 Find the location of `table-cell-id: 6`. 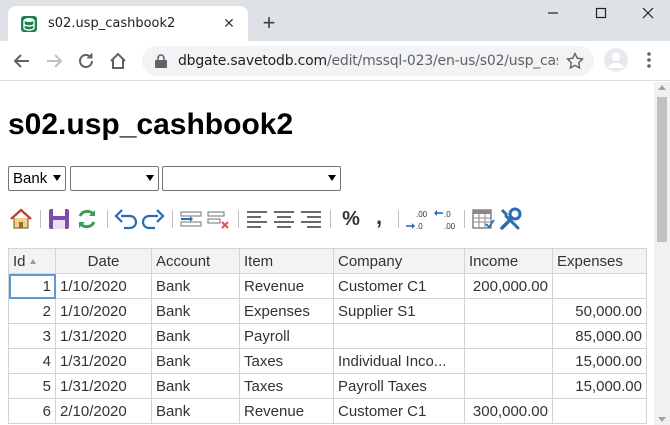

table-cell-id: 6 is located at coordinates (32, 411).